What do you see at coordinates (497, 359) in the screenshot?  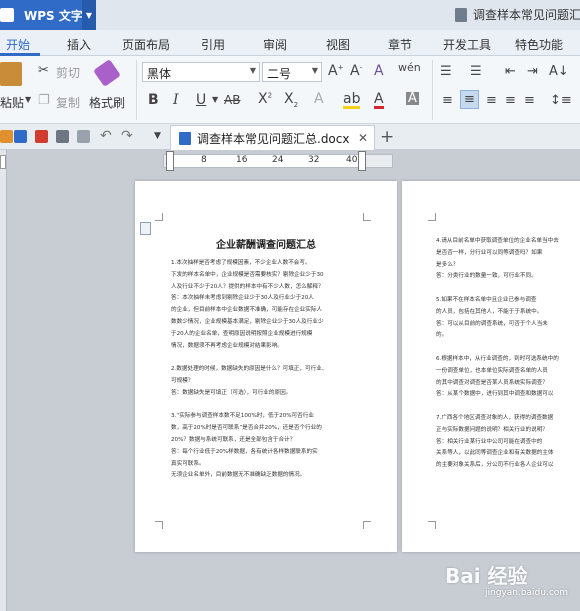 I see `text-line: 6.根据样本中，从行业调查的，到时可选系统中的` at bounding box center [497, 359].